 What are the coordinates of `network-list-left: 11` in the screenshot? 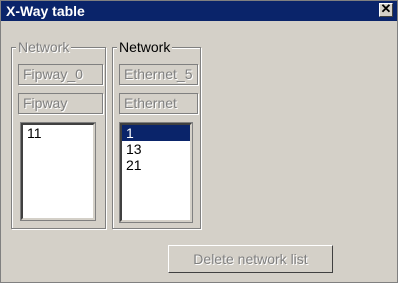 It's located at (58, 171).